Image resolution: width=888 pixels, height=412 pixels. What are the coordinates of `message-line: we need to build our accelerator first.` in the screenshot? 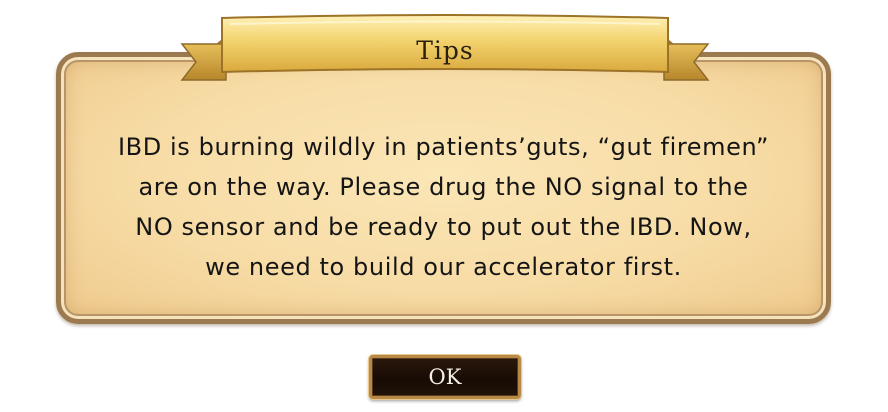 It's located at (443, 267).